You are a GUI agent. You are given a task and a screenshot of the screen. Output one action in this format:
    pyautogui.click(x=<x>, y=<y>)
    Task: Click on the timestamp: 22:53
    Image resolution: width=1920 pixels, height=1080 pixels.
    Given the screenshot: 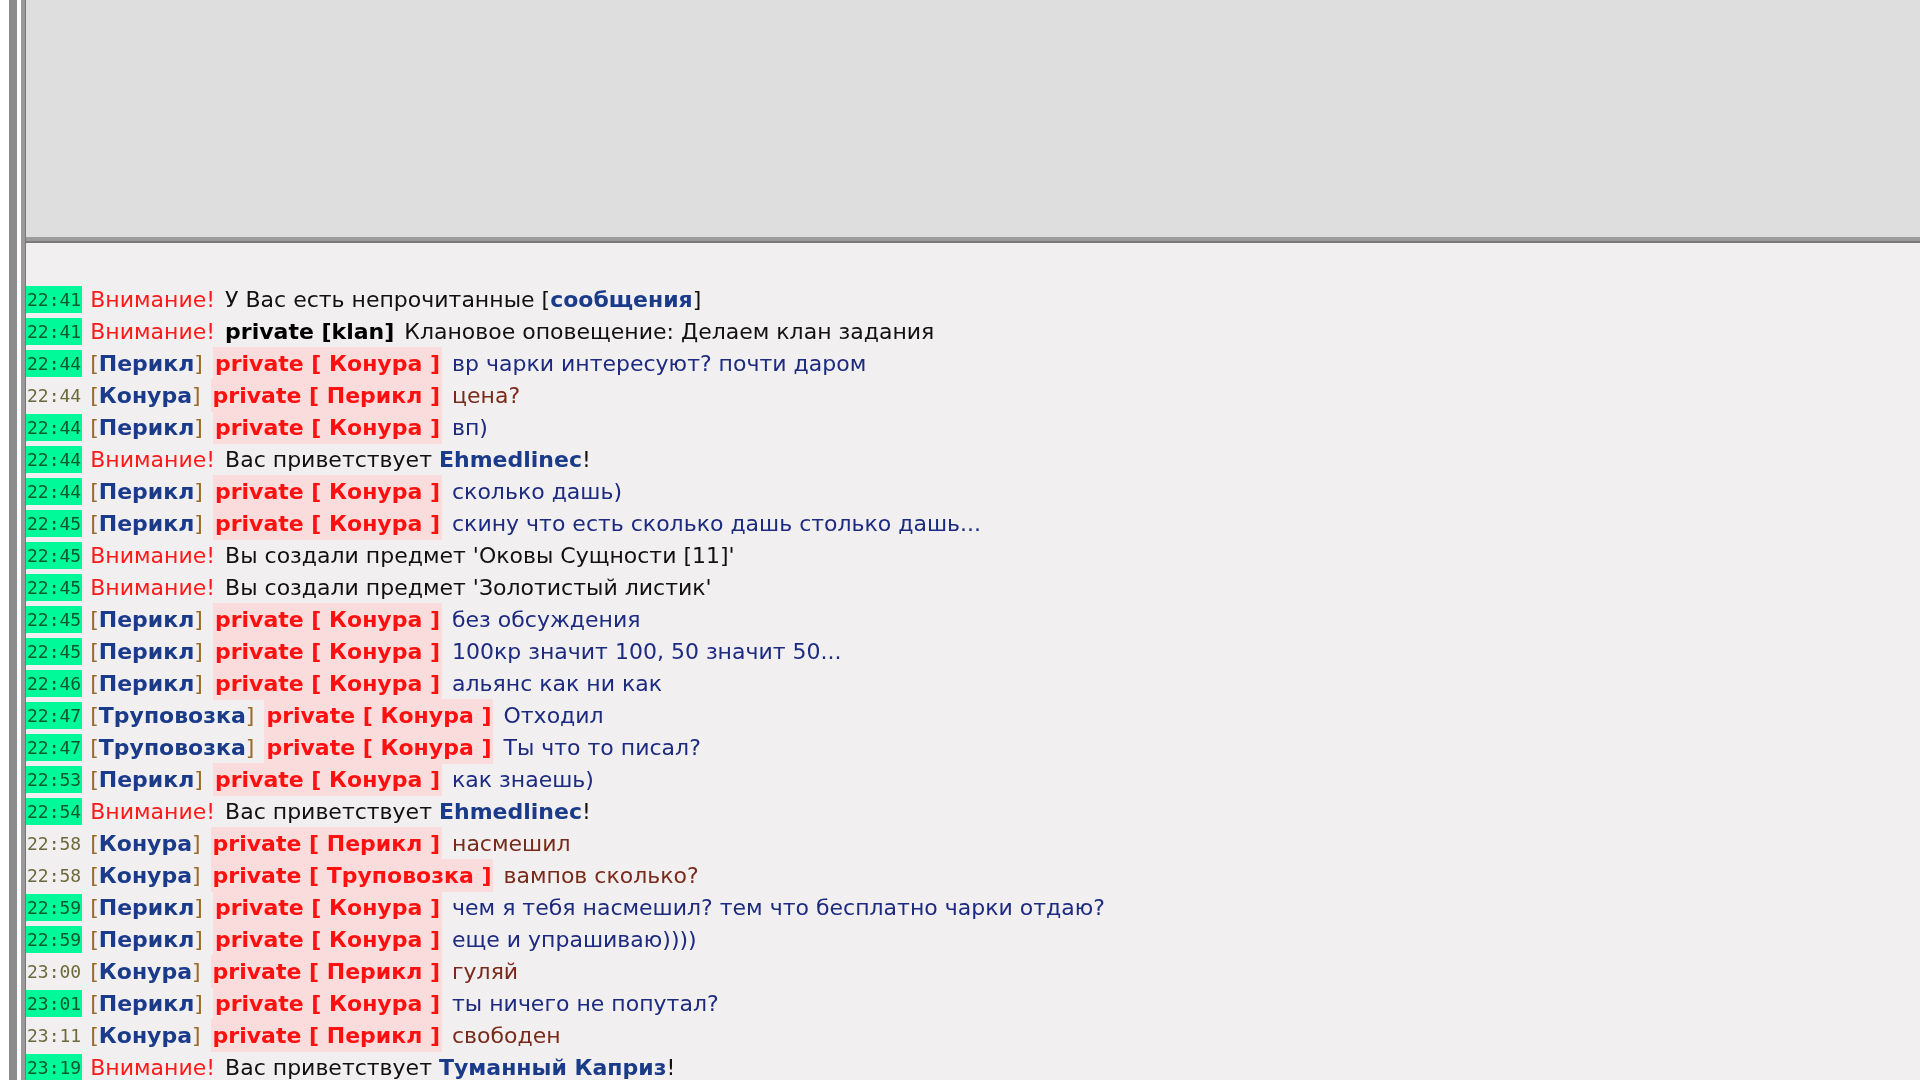 What is the action you would take?
    pyautogui.click(x=54, y=779)
    